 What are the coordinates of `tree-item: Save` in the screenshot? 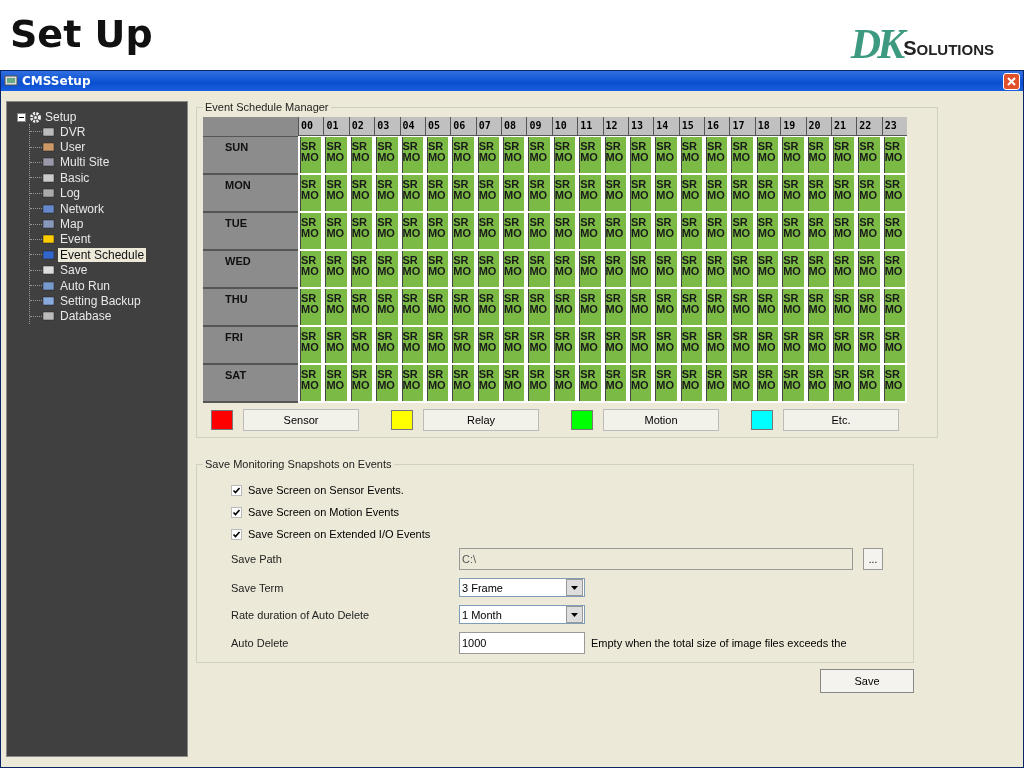 It's located at (74, 270).